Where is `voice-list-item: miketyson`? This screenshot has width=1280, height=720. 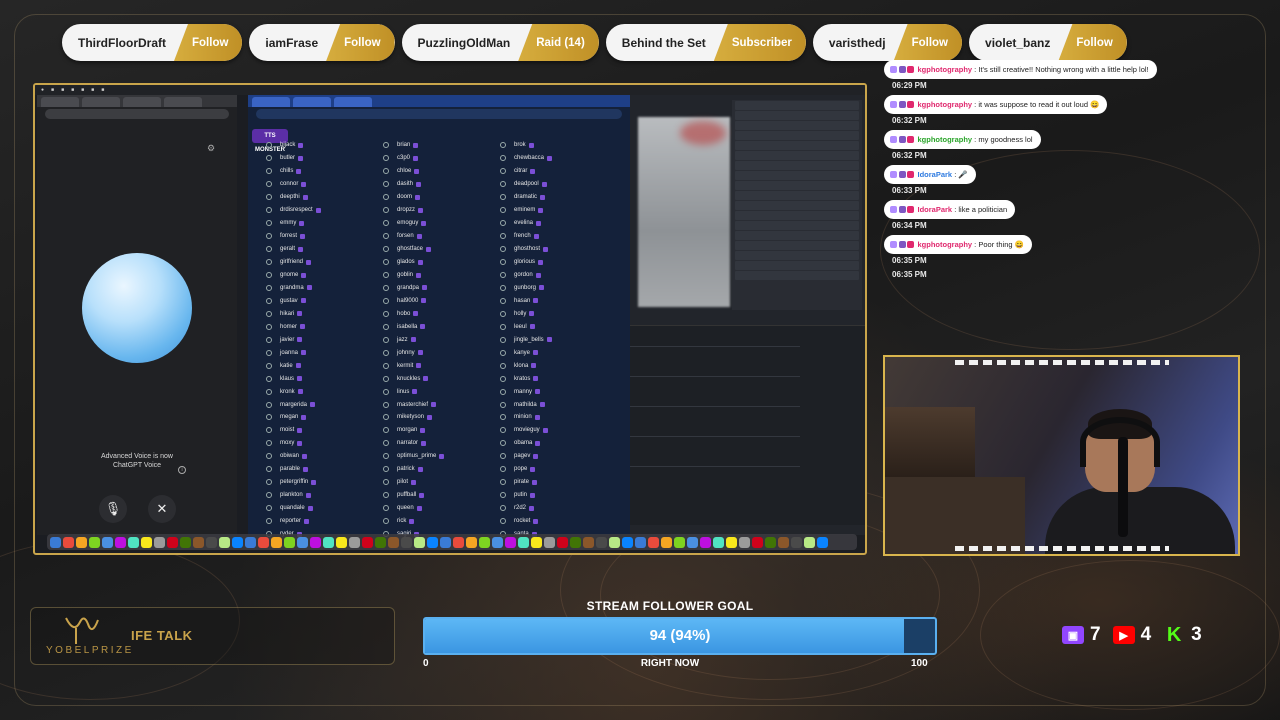
voice-list-item: miketyson is located at coordinates (441, 417).